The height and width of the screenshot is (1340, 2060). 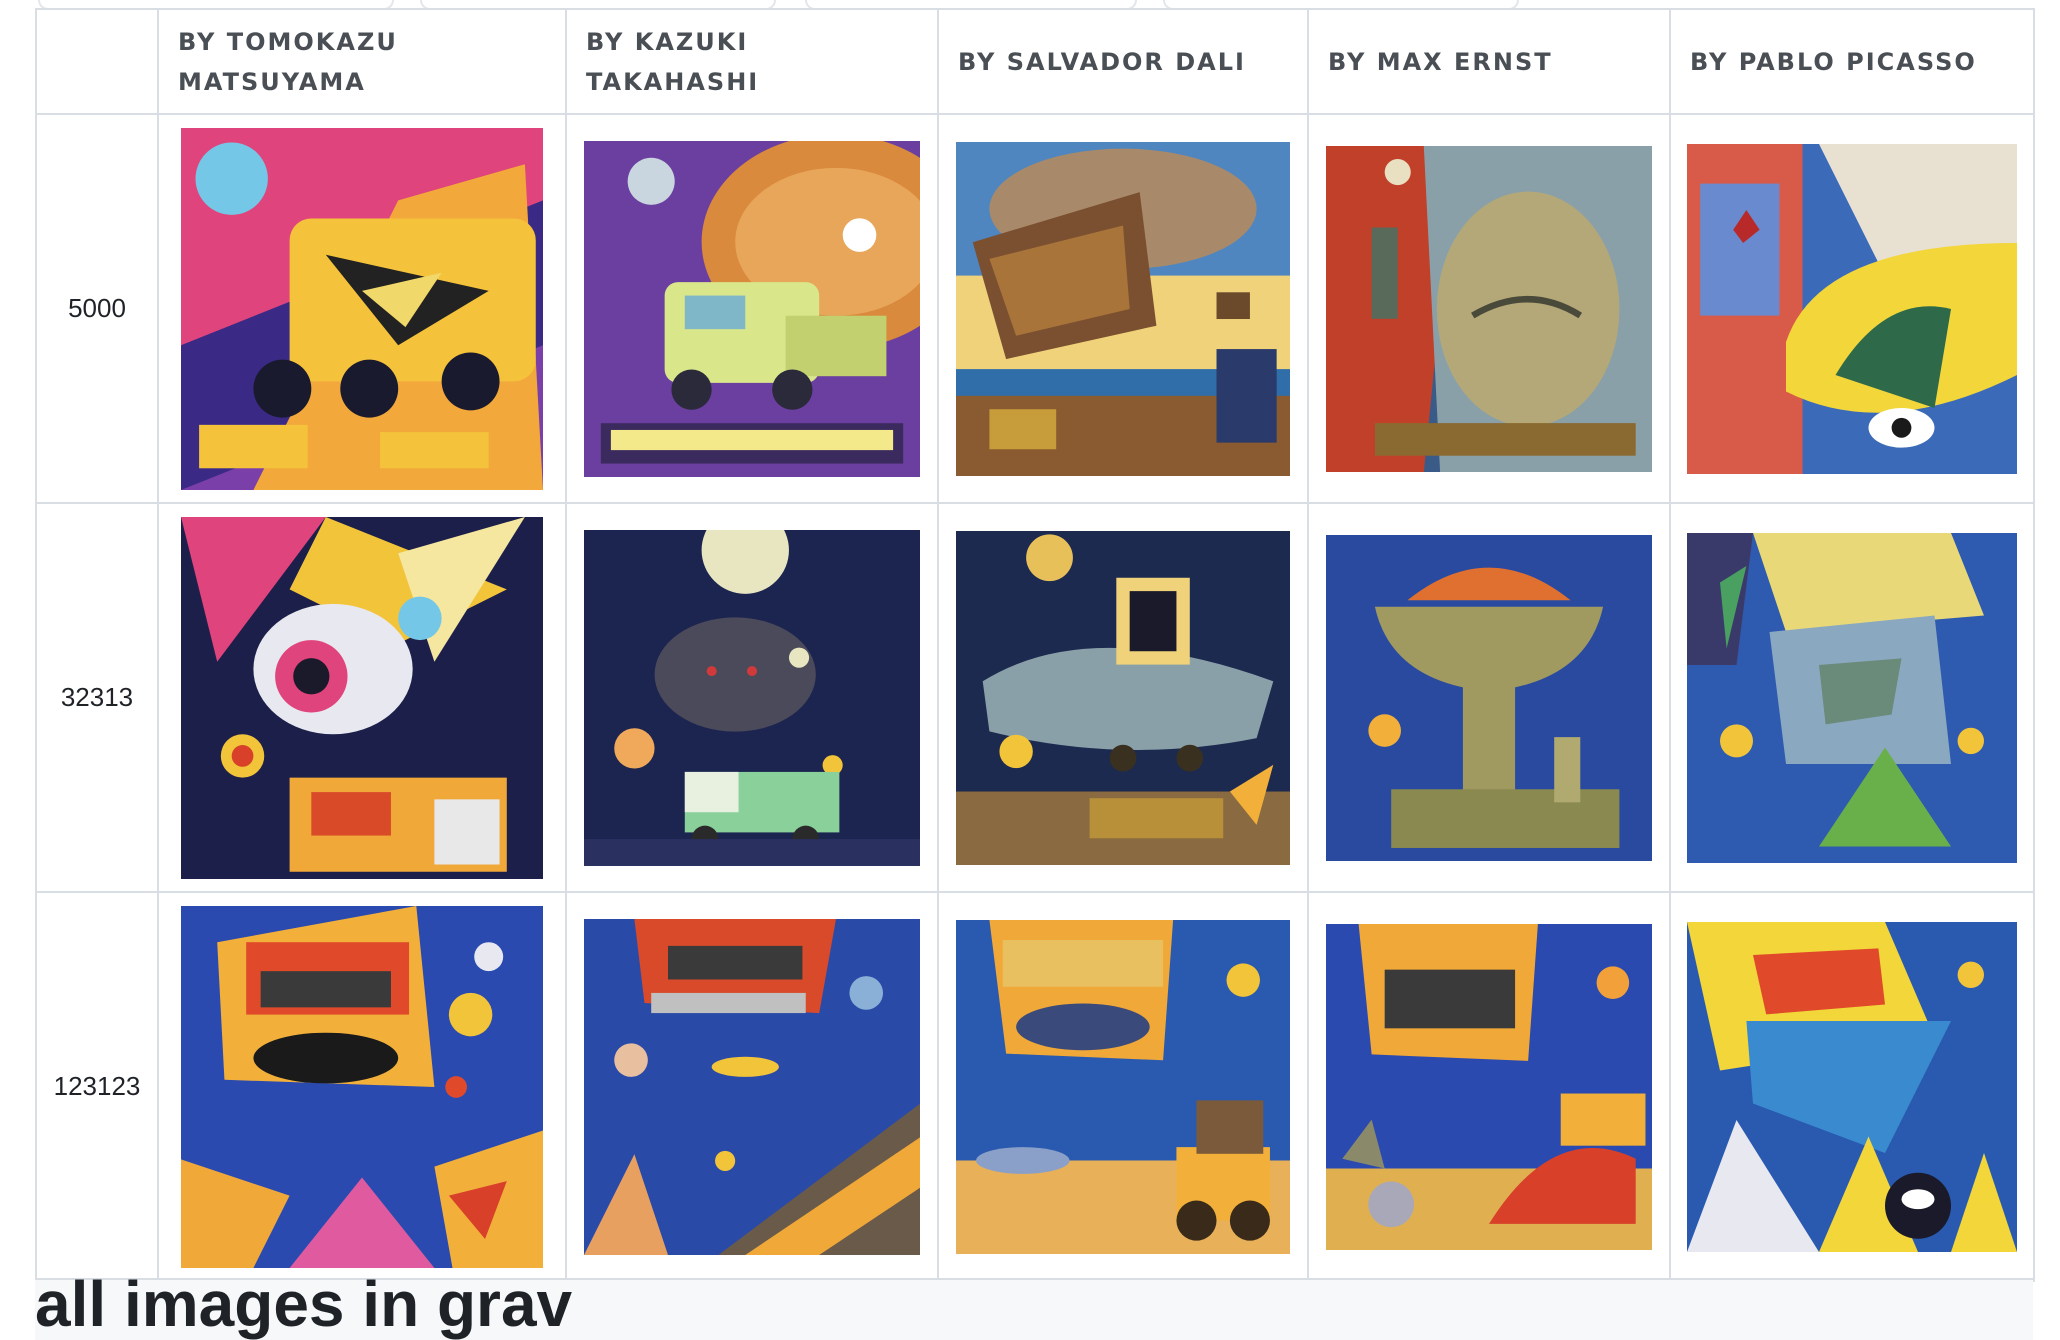 I want to click on header-kazuki-takahashi: BY KAZUKI TAKAHASHI, so click(x=752, y=61).